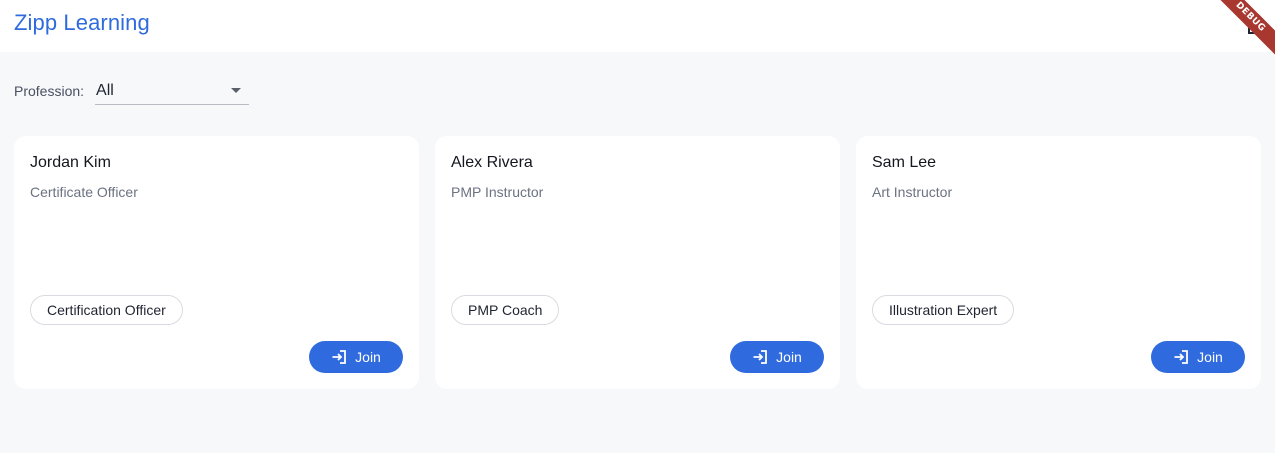  Describe the element at coordinates (172, 91) in the screenshot. I see `profession-dropdown: All` at that location.